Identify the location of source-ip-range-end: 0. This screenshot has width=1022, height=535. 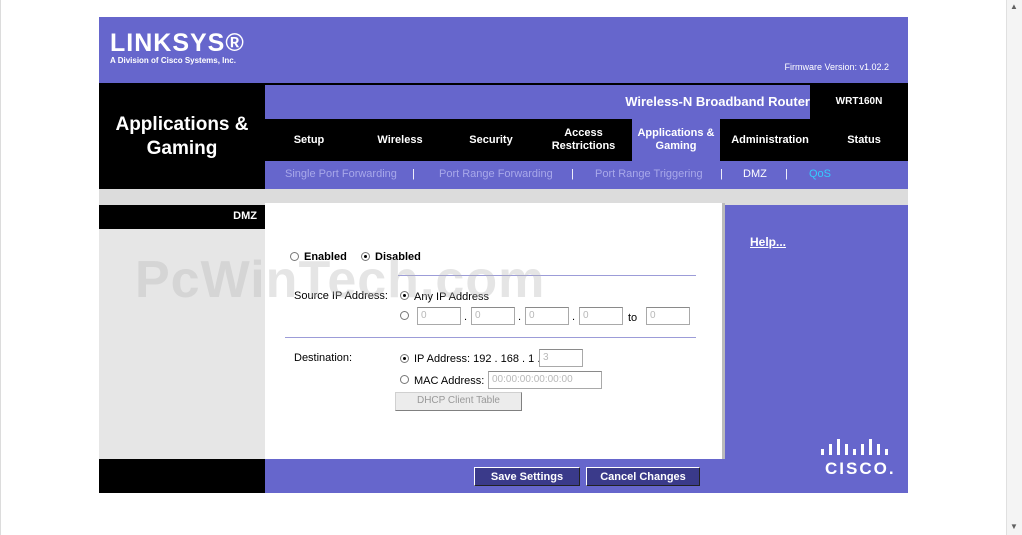
(668, 316).